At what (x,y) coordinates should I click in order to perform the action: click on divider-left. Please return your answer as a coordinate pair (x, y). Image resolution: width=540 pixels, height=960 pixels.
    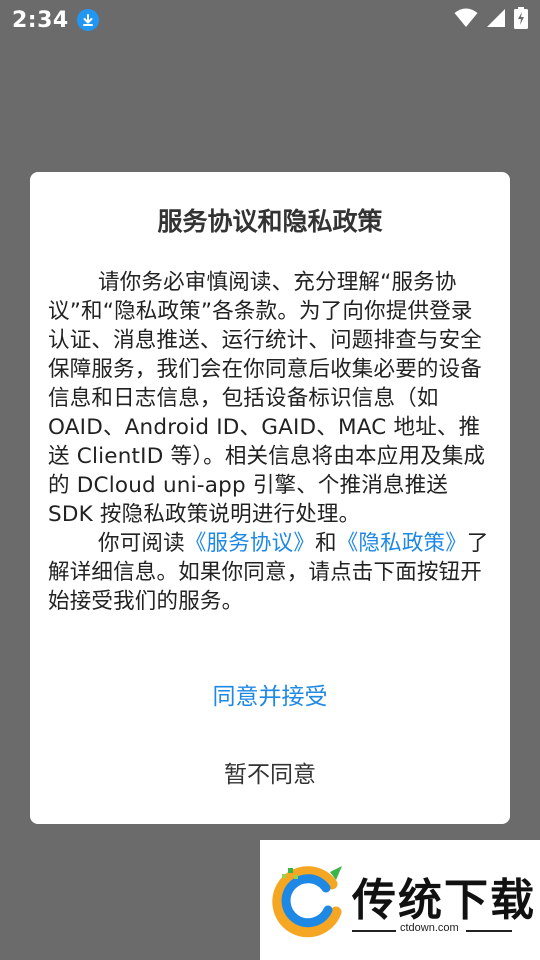
    Looking at the image, I should click on (374, 931).